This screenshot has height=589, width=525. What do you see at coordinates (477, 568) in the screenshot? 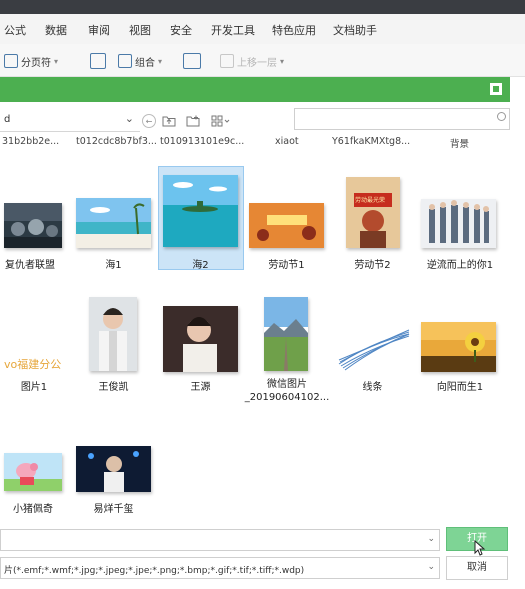
I see `cancel-button: 取消` at bounding box center [477, 568].